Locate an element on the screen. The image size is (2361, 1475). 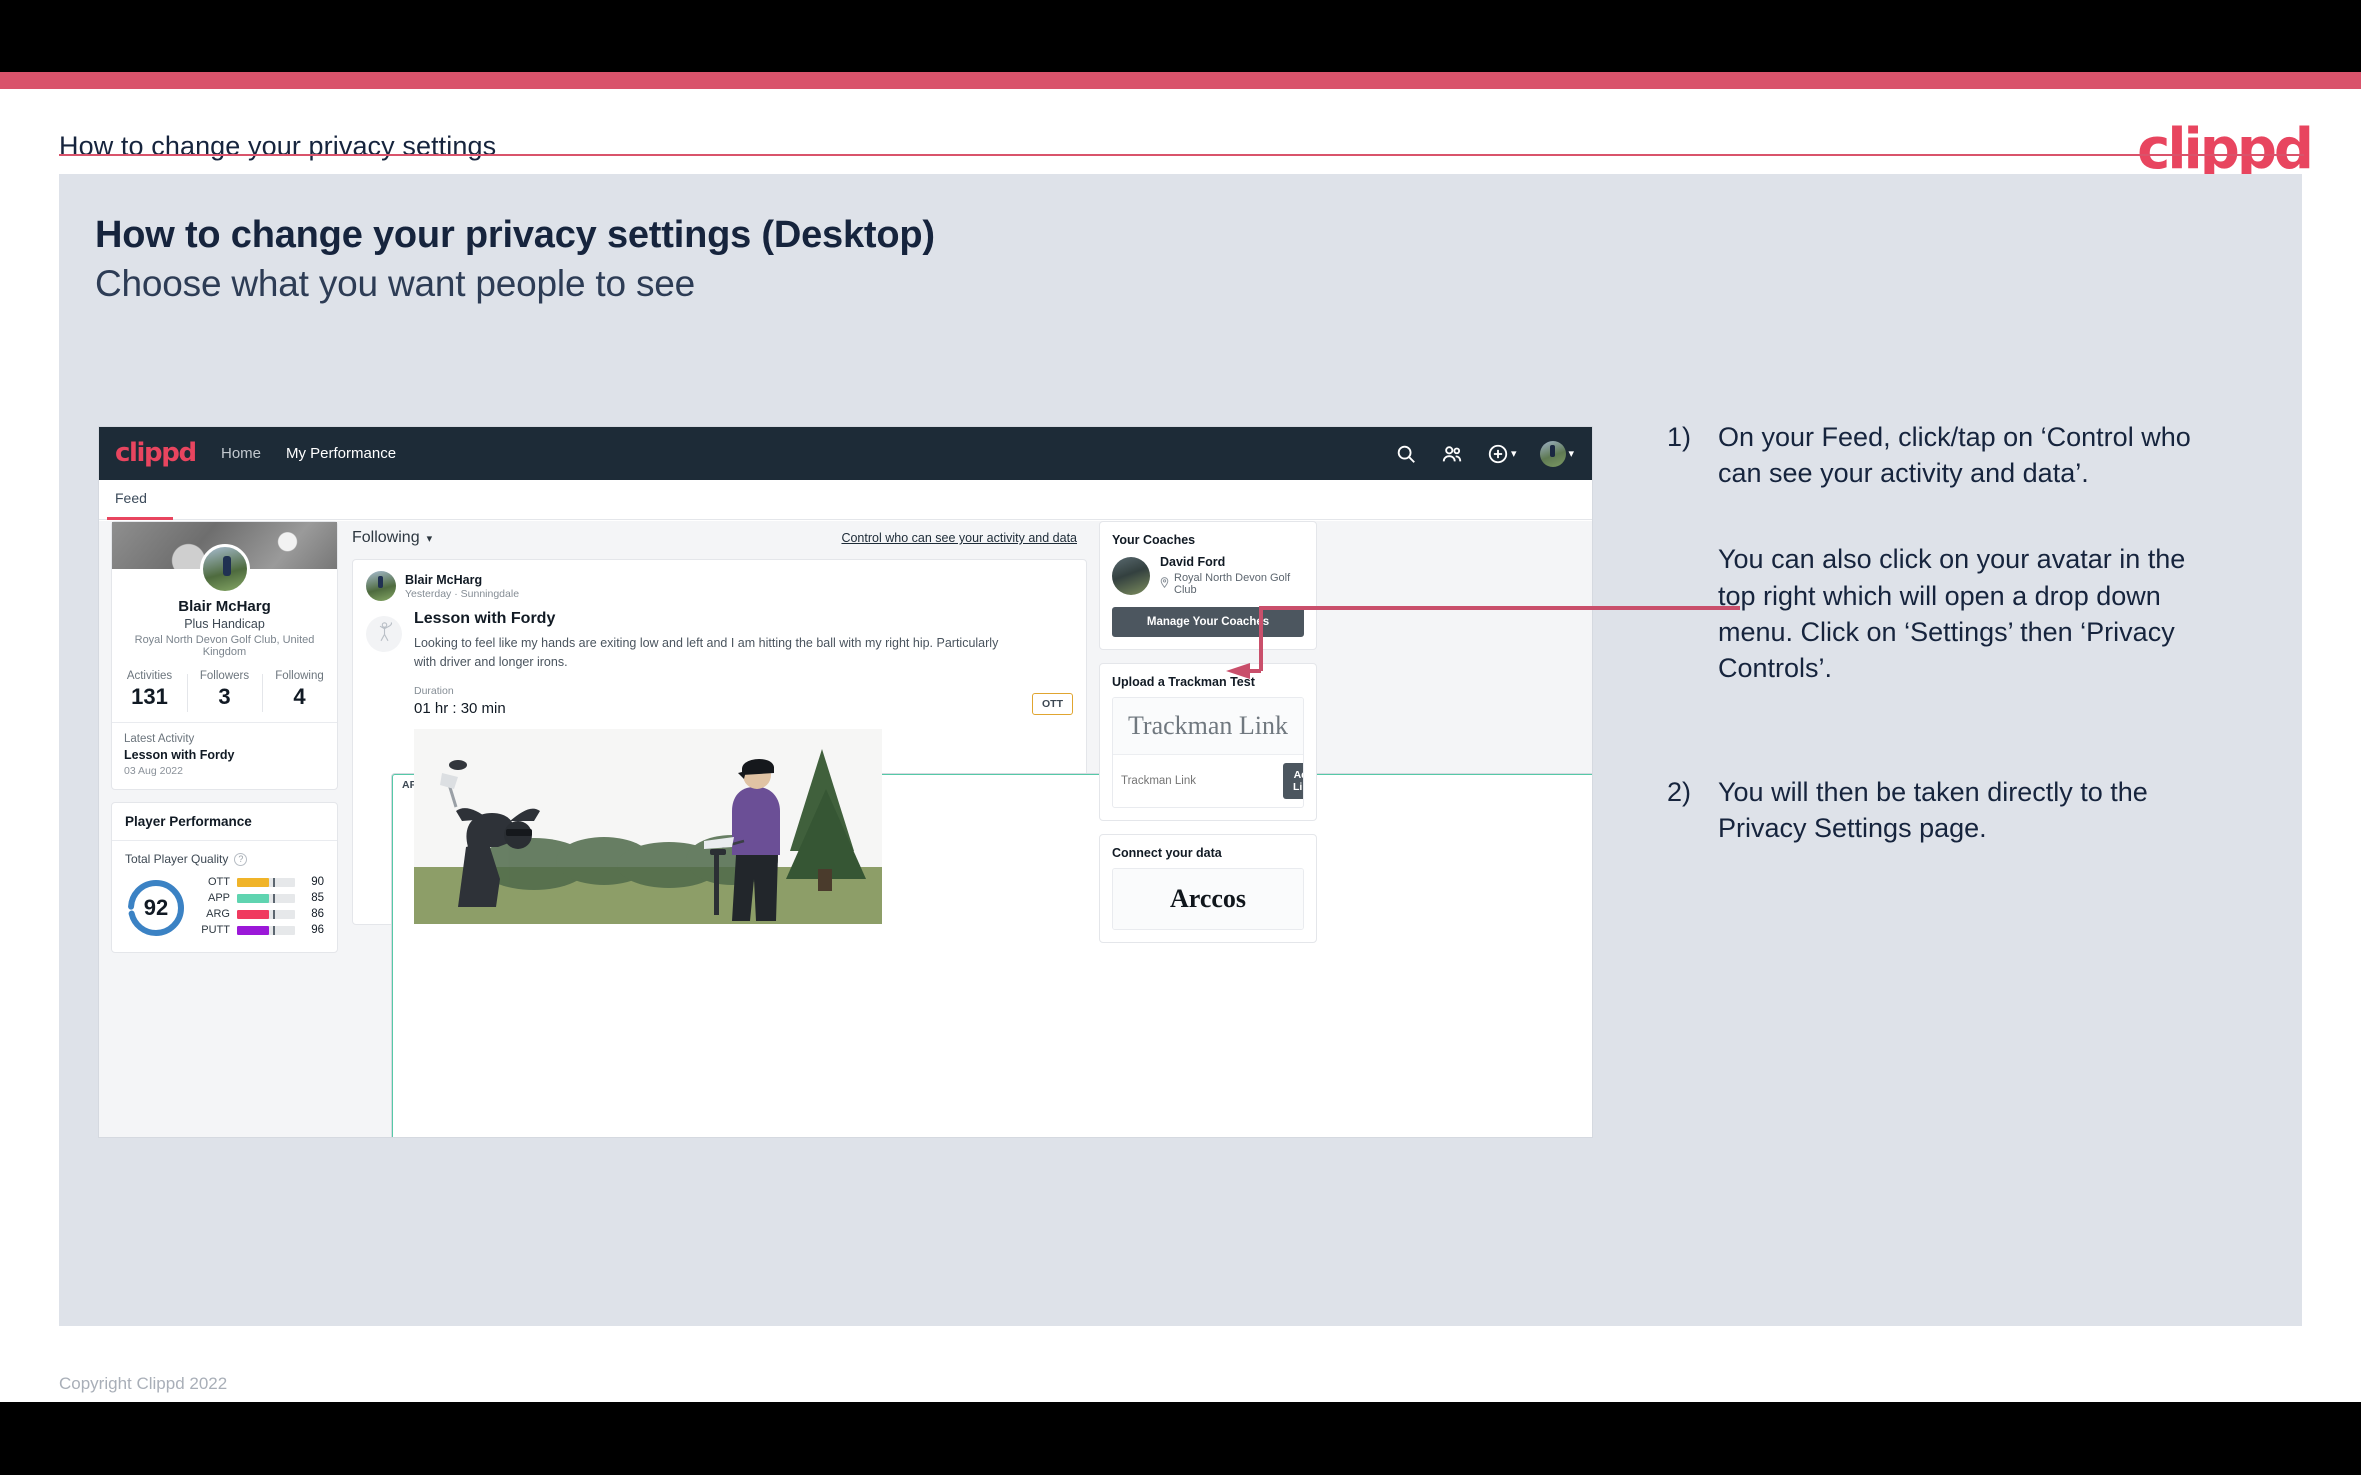
post-header: Blair McHarg Yesterday · Sunningdale is located at coordinates (719, 585).